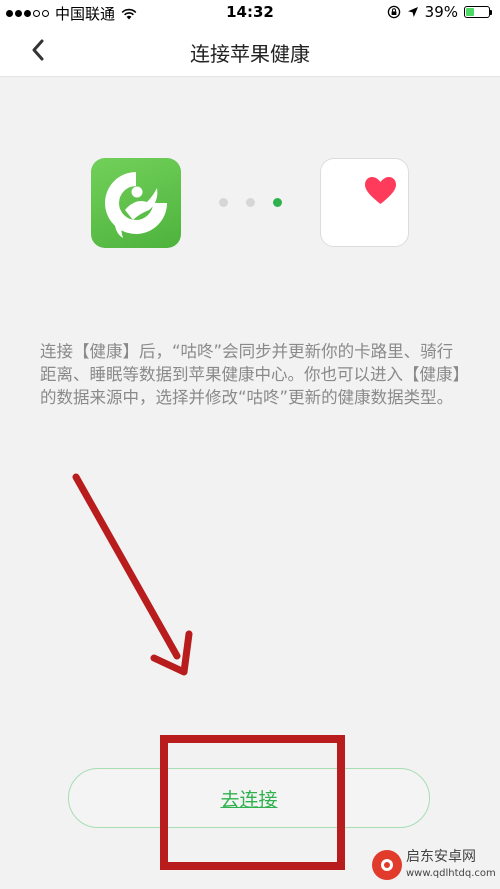 This screenshot has height=889, width=500. What do you see at coordinates (364, 202) in the screenshot?
I see `apple-health-heart-icon` at bounding box center [364, 202].